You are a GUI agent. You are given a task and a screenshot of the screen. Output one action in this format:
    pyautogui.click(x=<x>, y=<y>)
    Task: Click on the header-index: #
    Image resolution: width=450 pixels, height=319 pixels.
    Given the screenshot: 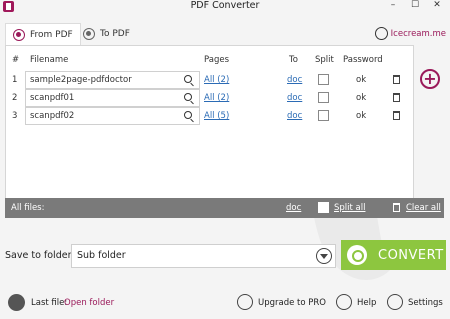 What is the action you would take?
    pyautogui.click(x=16, y=60)
    